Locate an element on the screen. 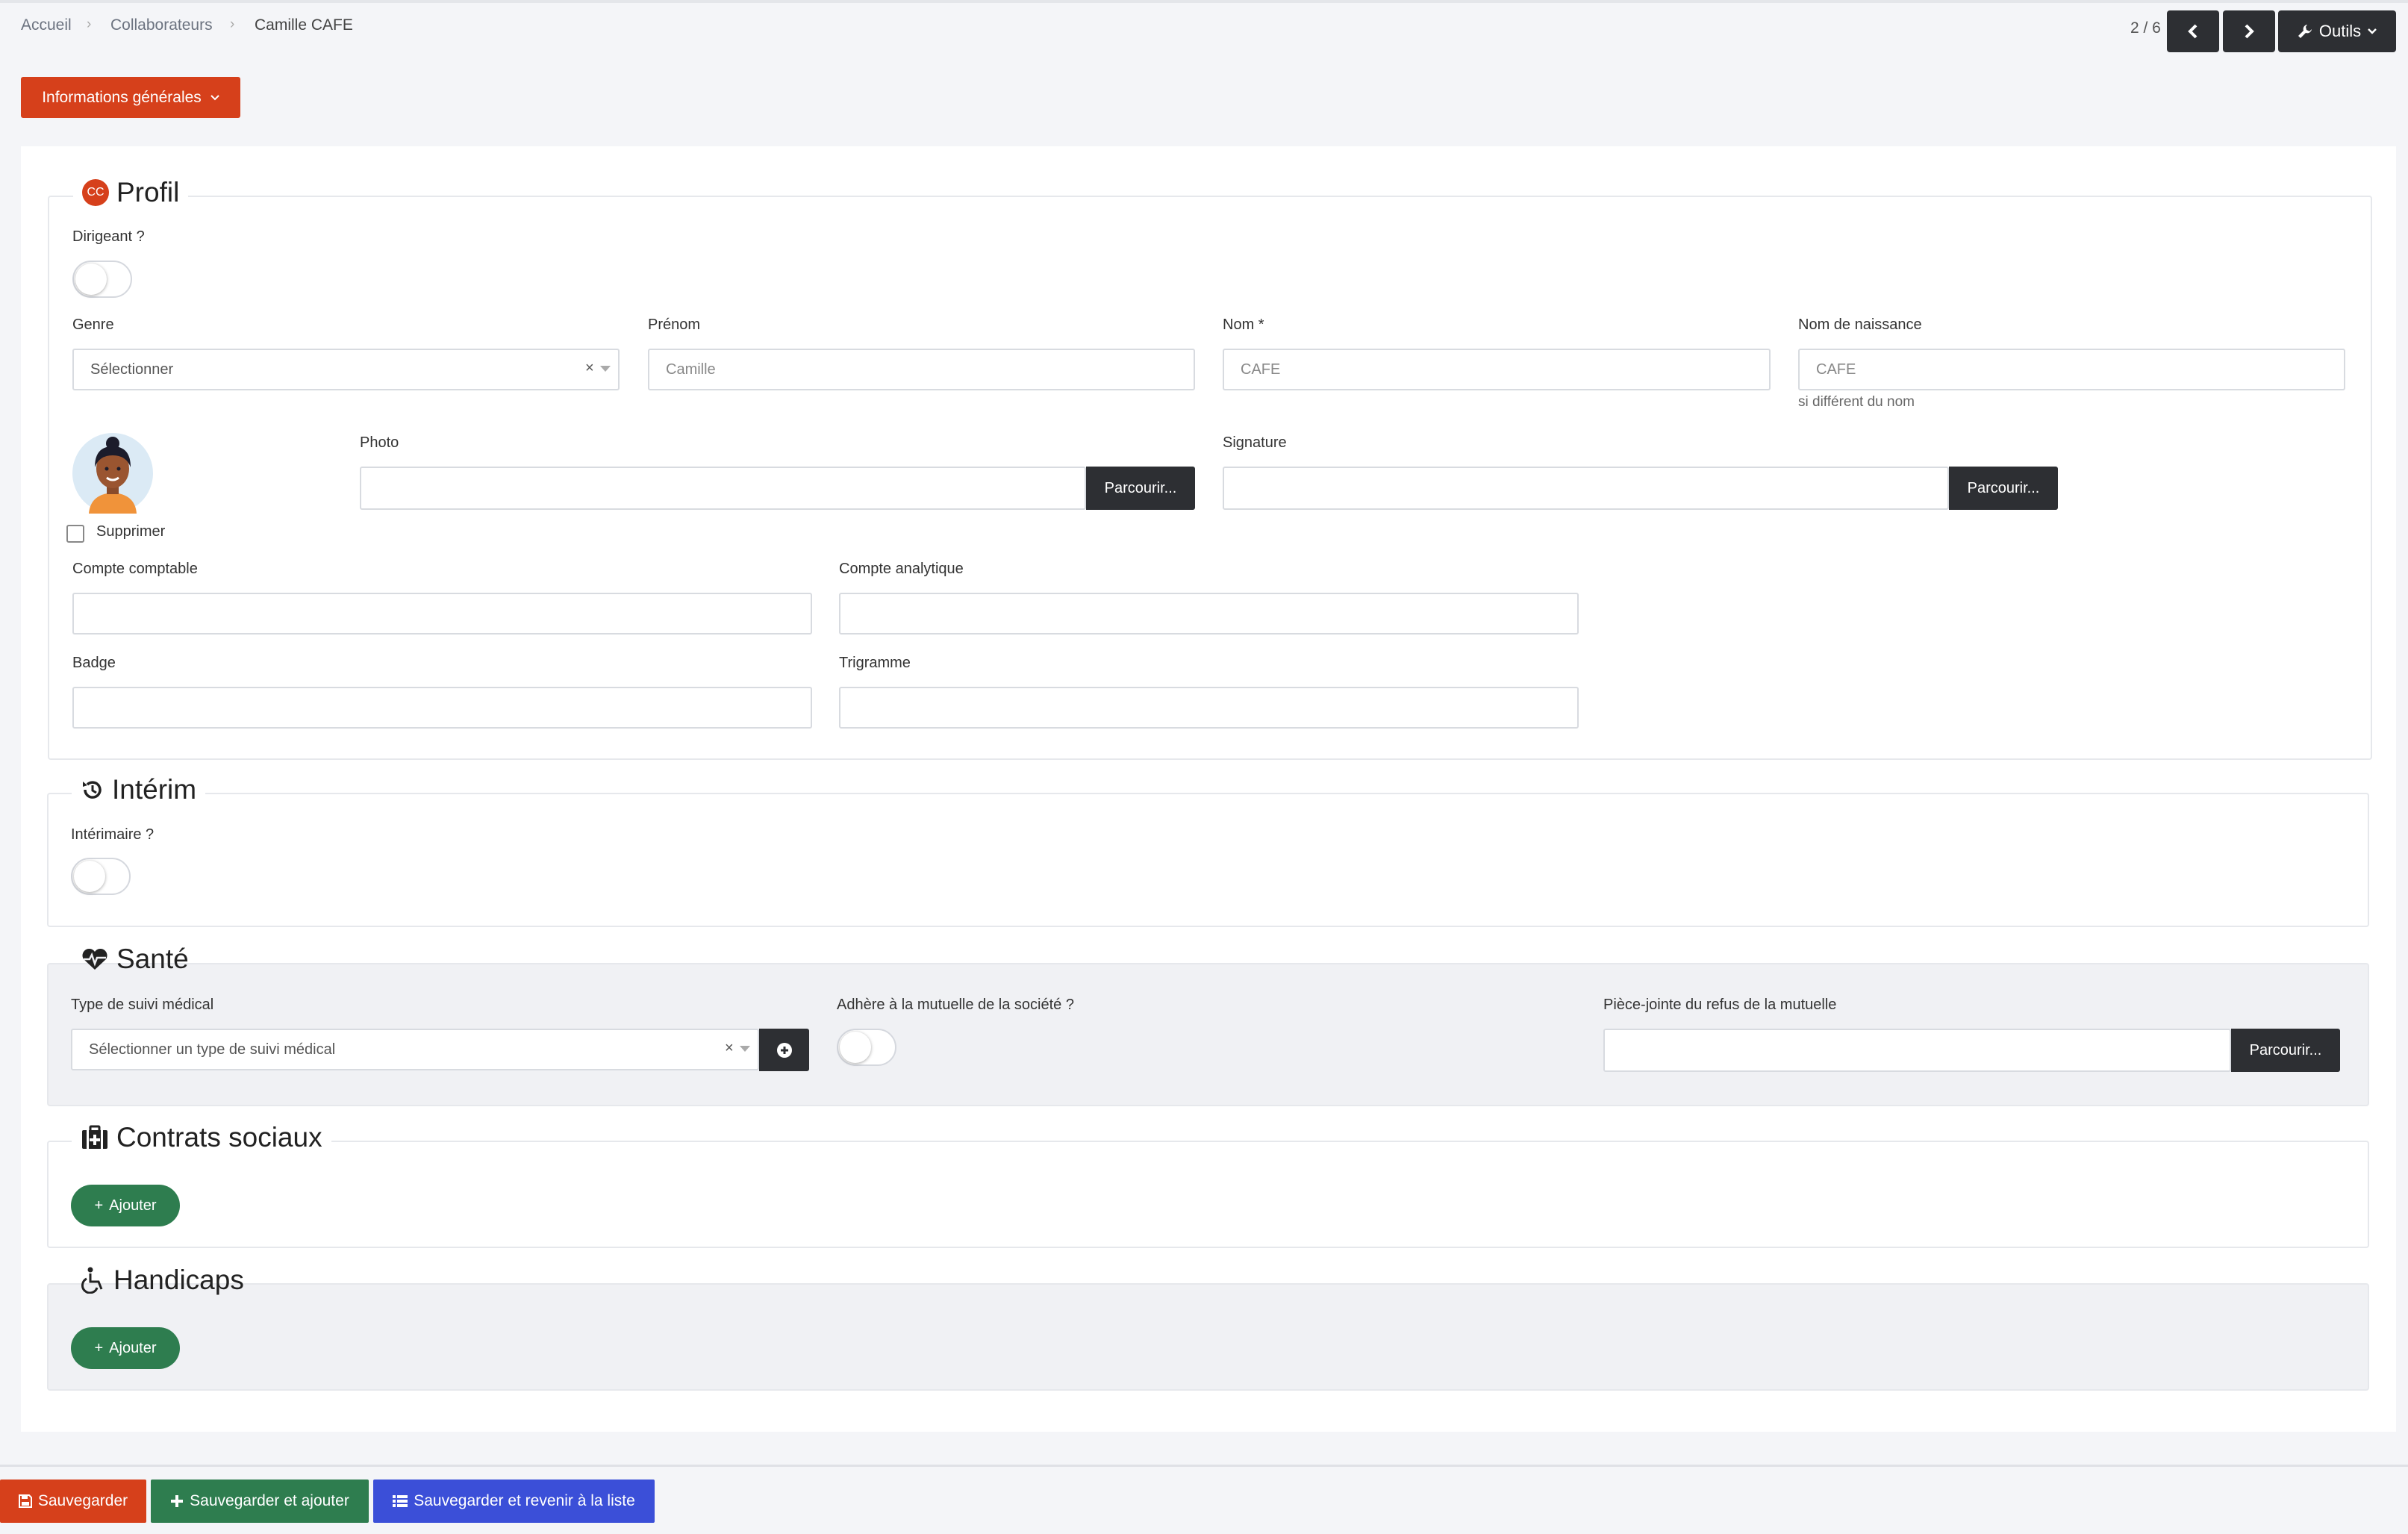 Image resolution: width=2408 pixels, height=1534 pixels. profil-title: Profil is located at coordinates (148, 192).